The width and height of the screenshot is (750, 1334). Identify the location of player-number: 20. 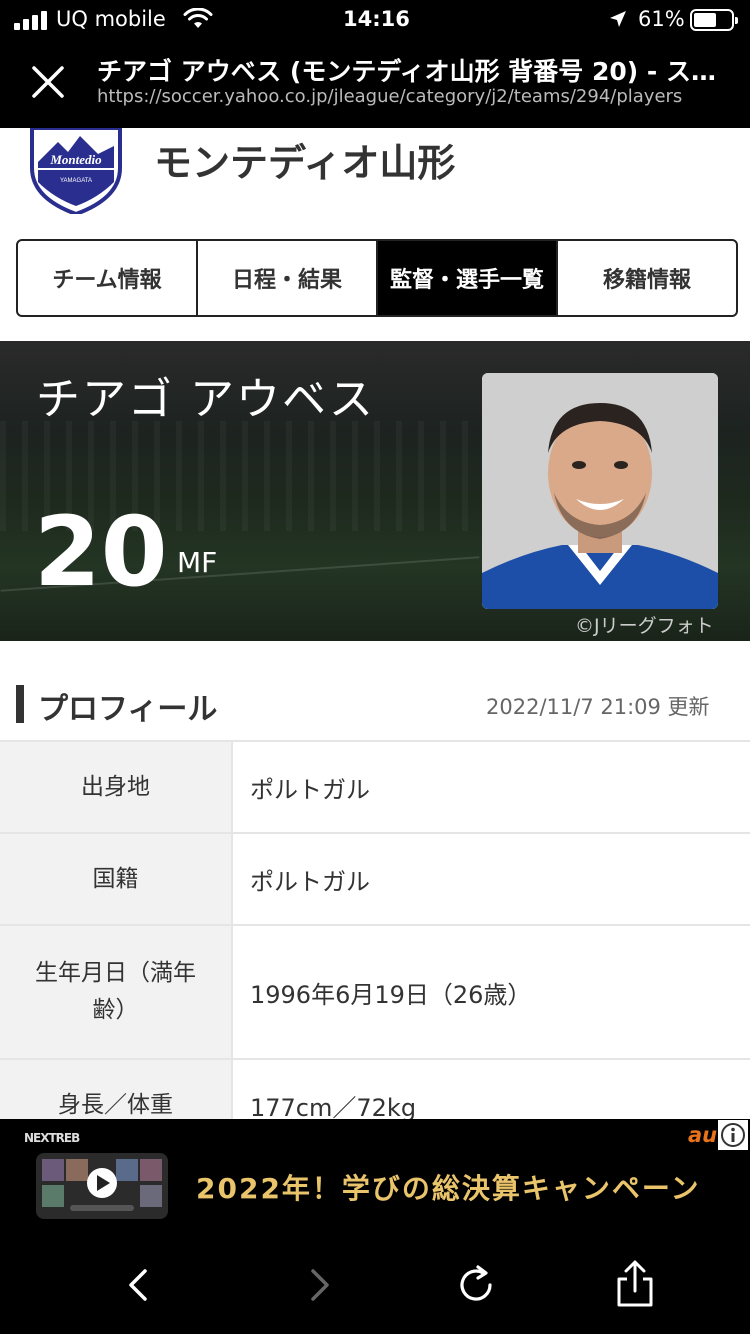
(101, 552).